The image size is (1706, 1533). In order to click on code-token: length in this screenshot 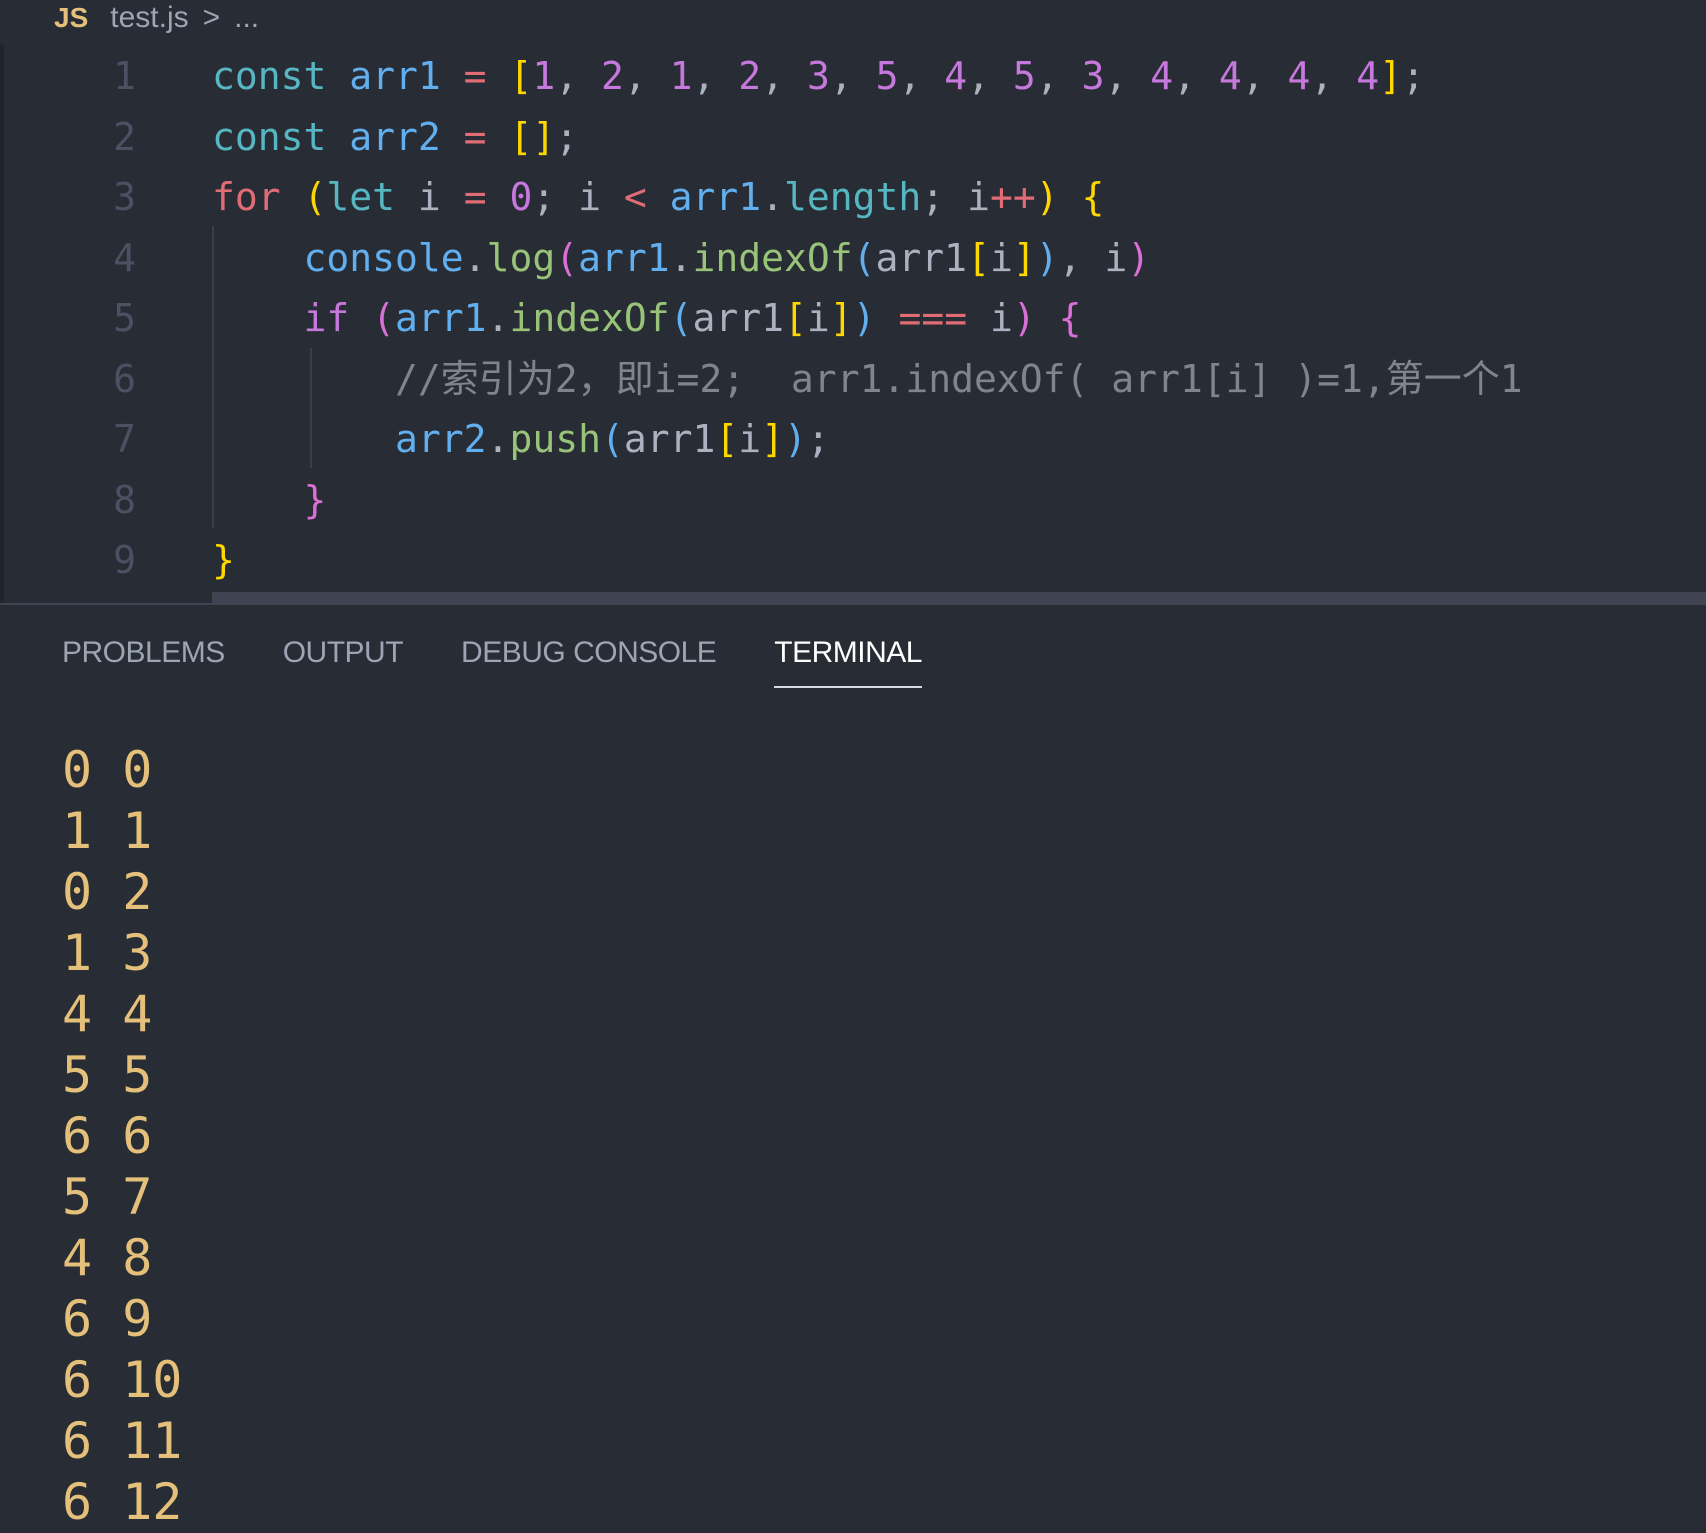, I will do `click(853, 197)`.